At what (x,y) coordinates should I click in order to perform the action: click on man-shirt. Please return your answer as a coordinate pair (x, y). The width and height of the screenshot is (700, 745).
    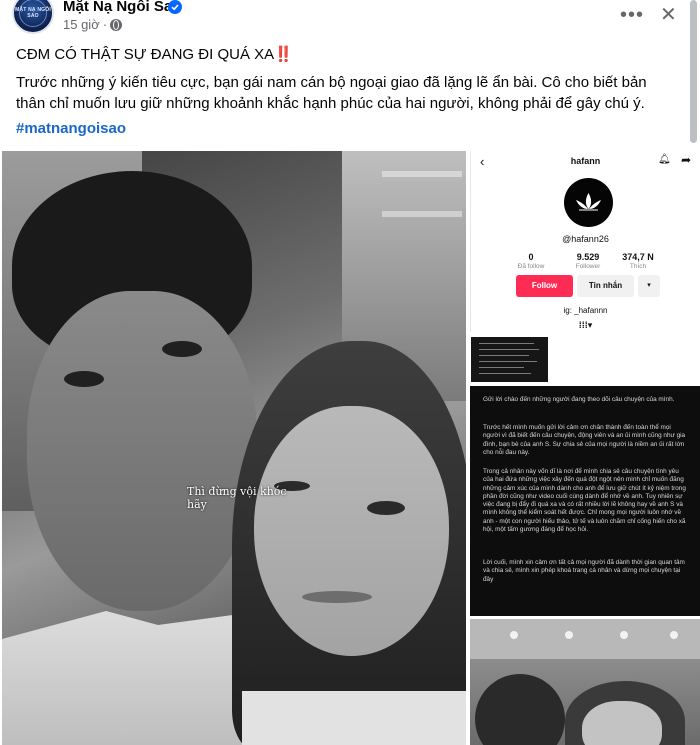
    Looking at the image, I should click on (132, 678).